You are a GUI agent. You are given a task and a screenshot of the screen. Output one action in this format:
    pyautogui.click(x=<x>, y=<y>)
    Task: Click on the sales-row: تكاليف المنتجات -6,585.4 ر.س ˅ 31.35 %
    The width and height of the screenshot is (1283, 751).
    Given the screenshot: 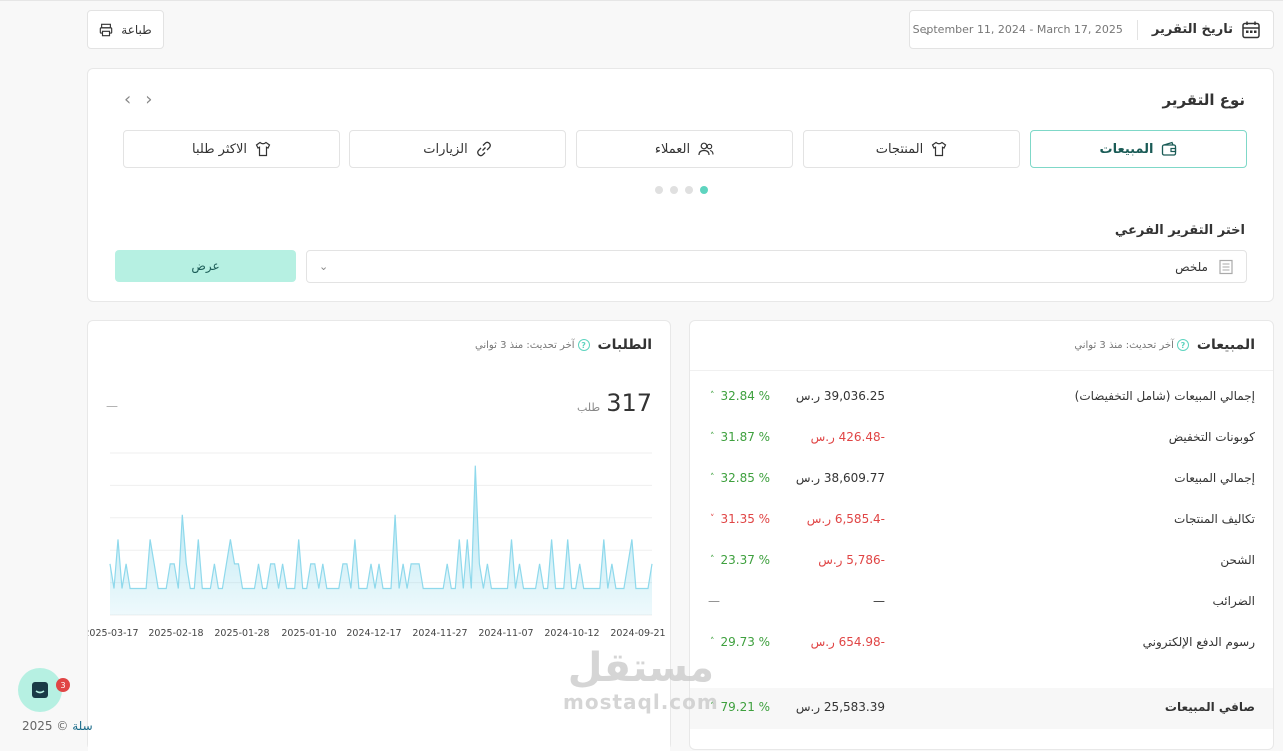 What is the action you would take?
    pyautogui.click(x=981, y=520)
    